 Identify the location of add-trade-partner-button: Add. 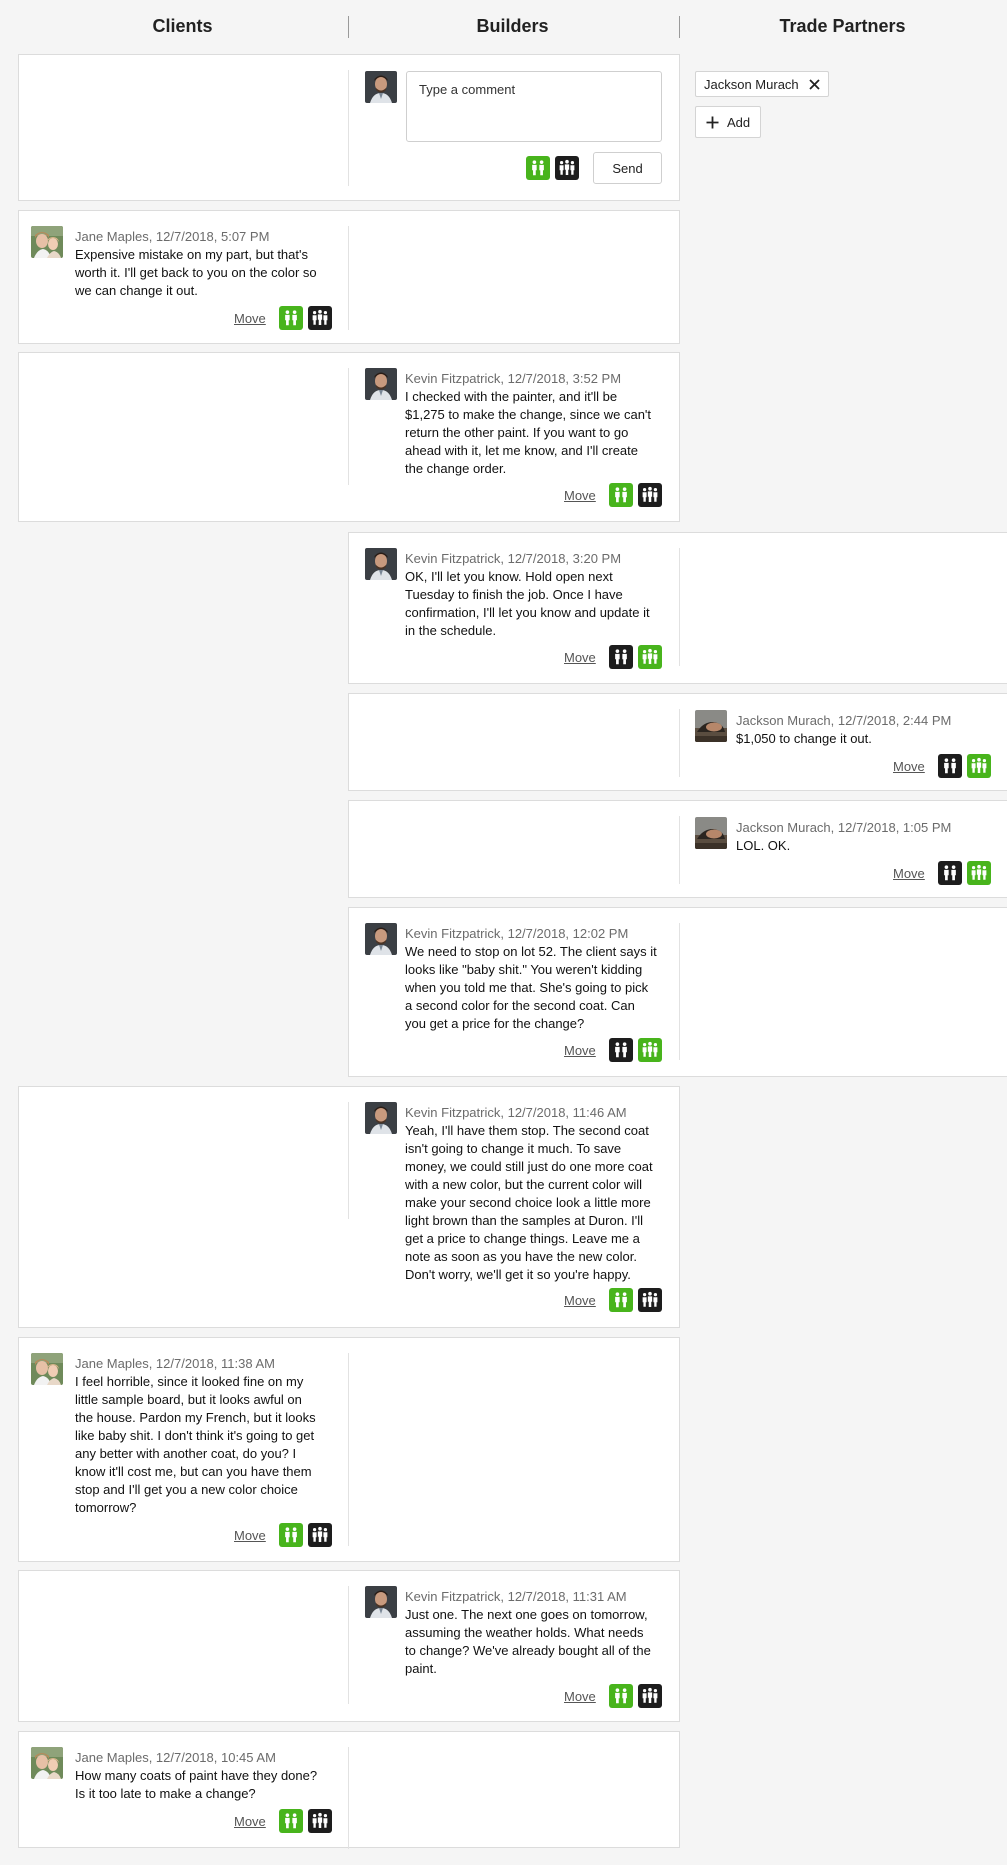
(728, 122).